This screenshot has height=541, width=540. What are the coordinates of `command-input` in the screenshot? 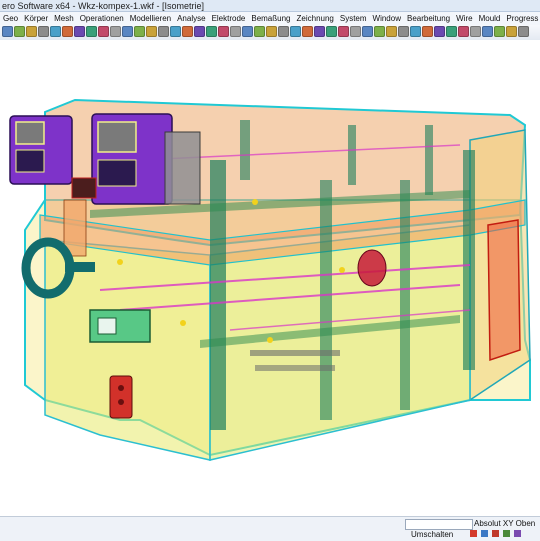 It's located at (439, 524).